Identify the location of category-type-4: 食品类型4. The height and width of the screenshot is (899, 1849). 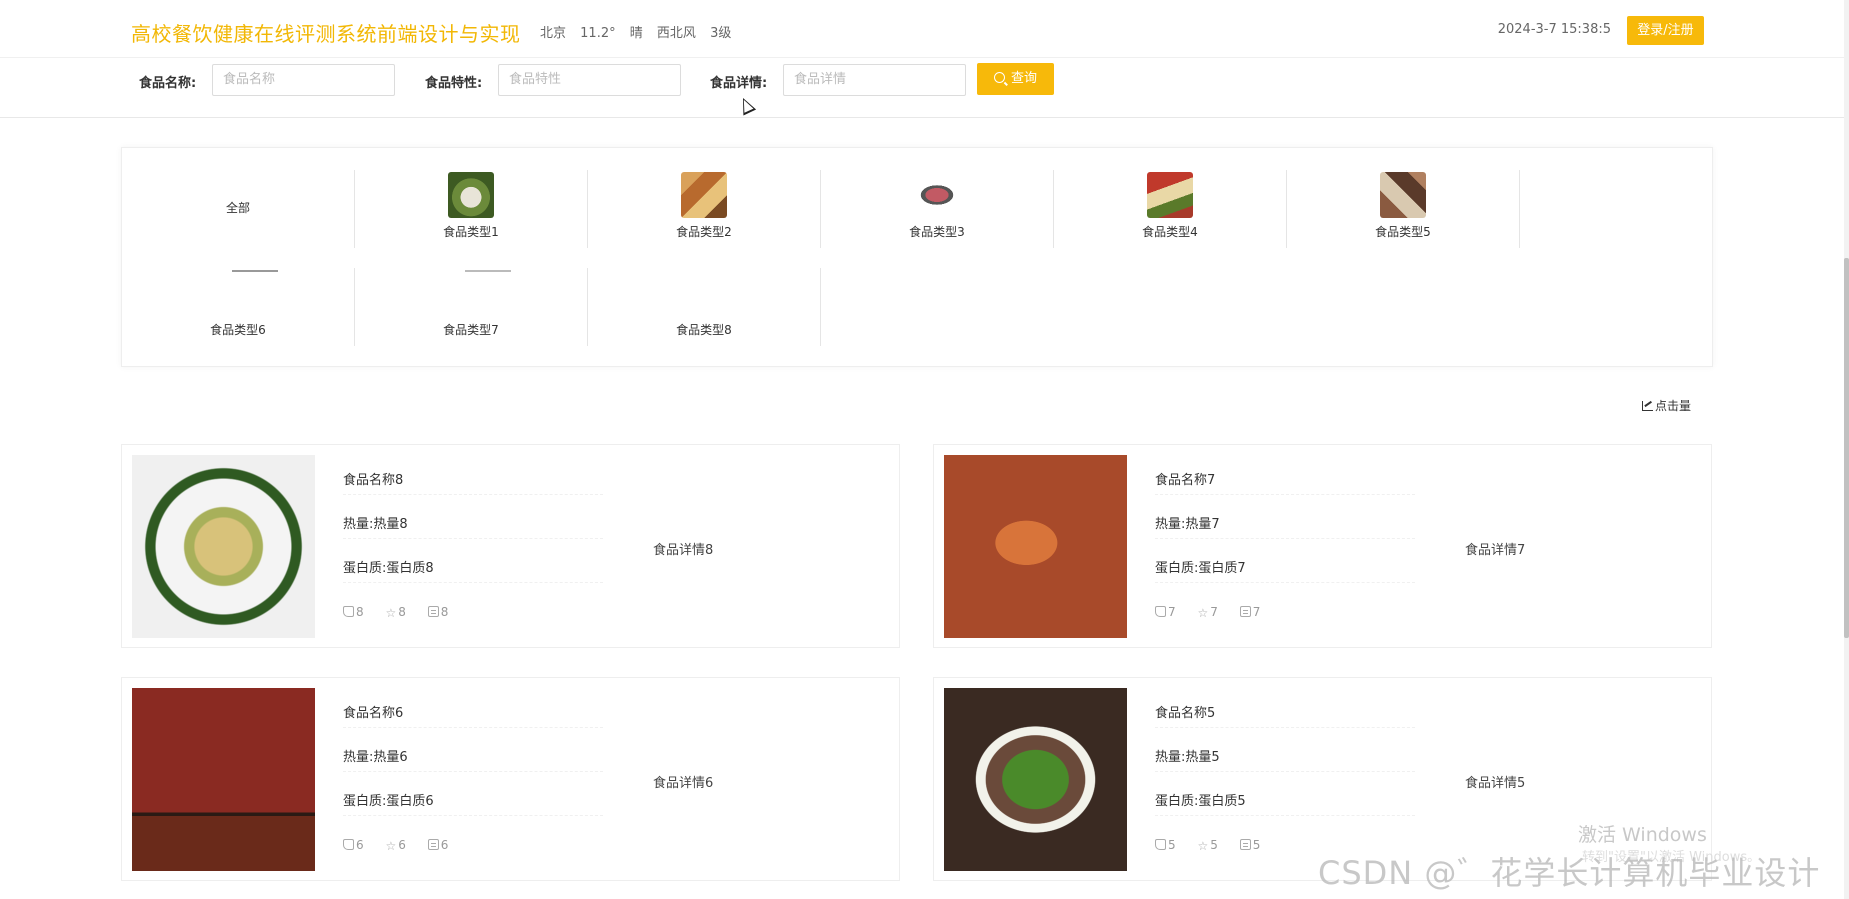
(1170, 209).